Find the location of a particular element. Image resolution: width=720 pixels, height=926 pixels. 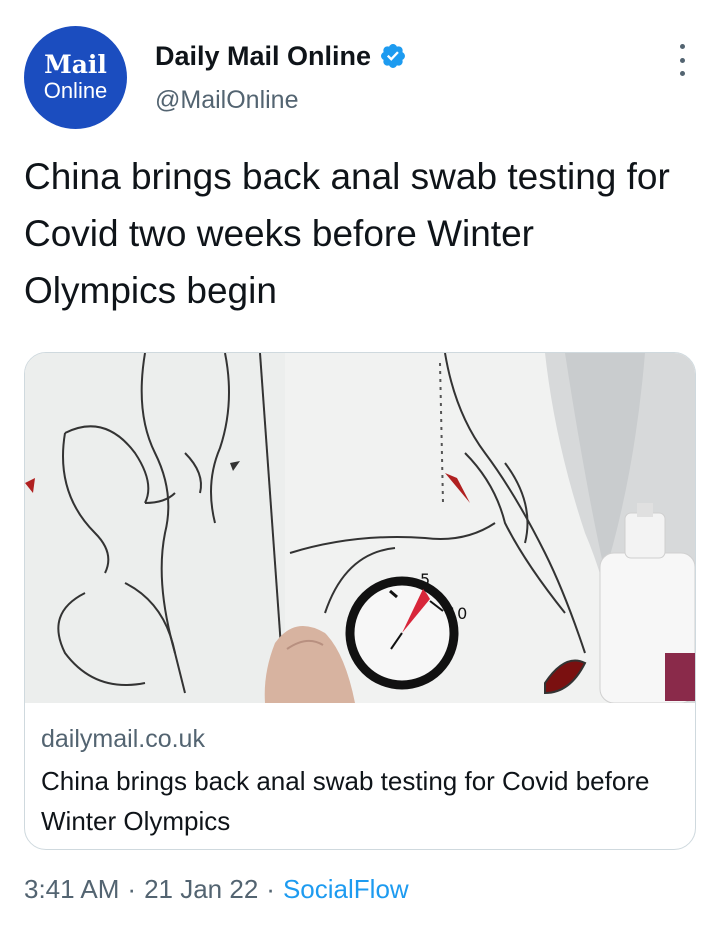

avatar: Mail Online is located at coordinates (75, 77).